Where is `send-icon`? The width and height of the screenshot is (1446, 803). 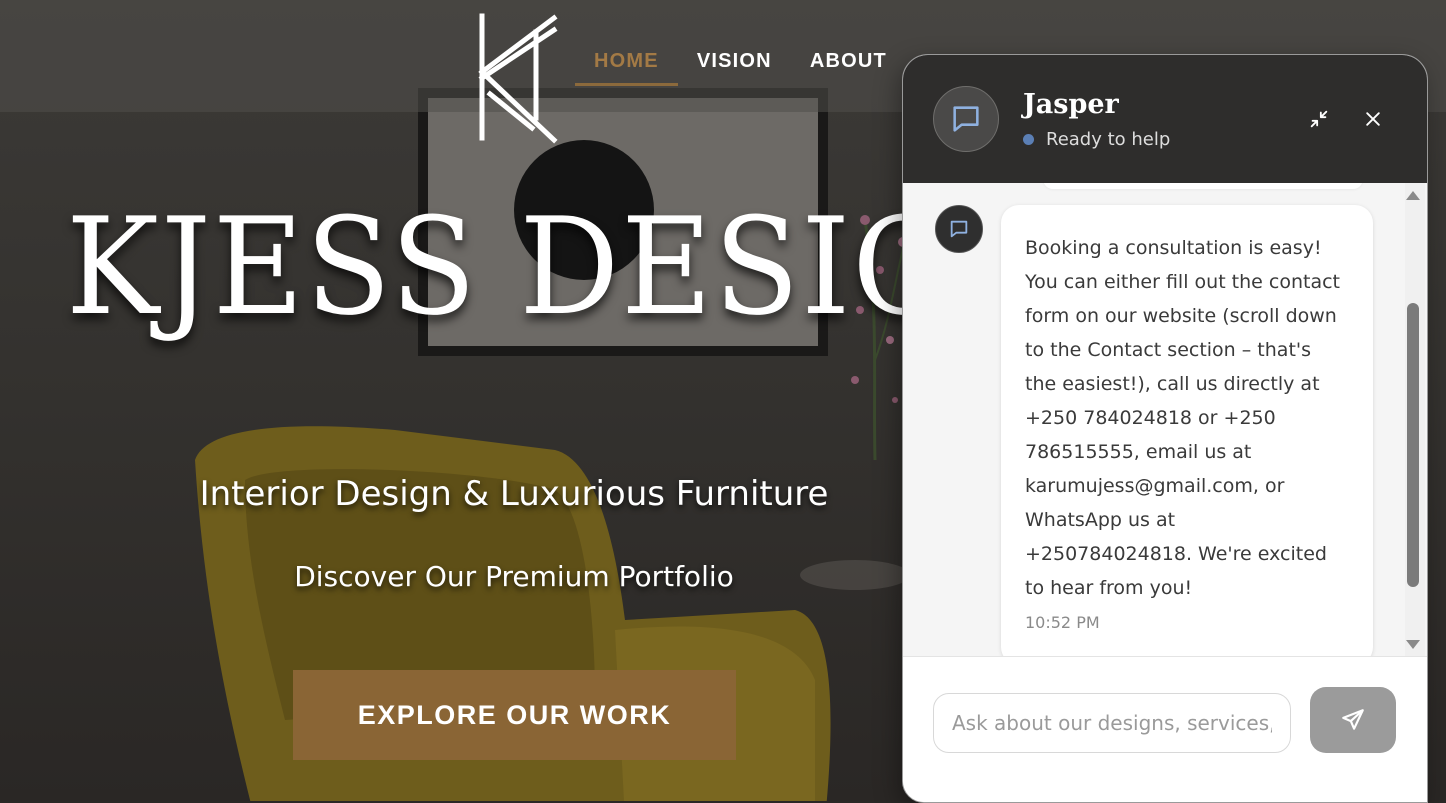
send-icon is located at coordinates (1353, 719).